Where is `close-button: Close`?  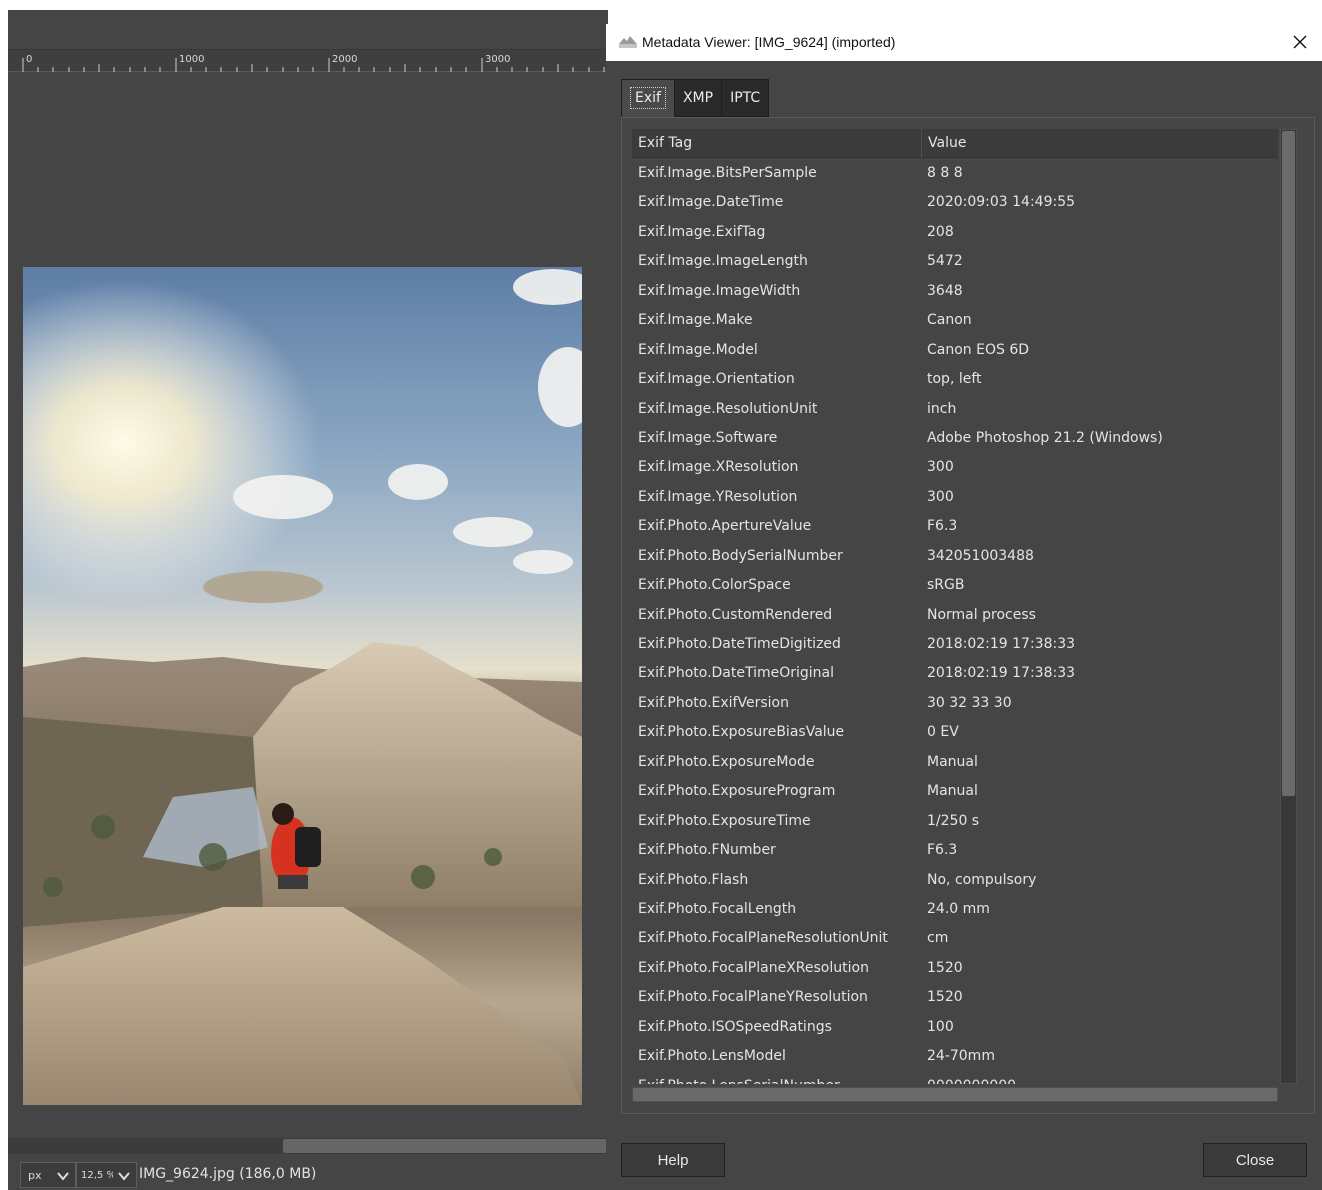
close-button: Close is located at coordinates (1255, 1160).